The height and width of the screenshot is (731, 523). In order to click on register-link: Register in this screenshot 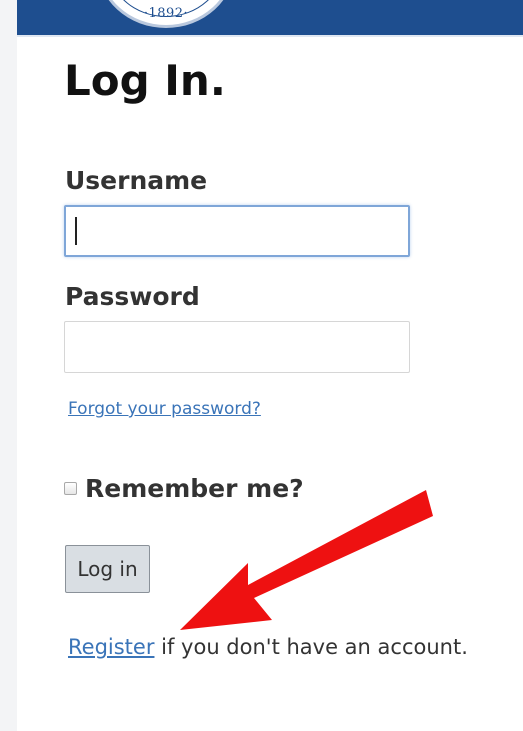, I will do `click(111, 647)`.